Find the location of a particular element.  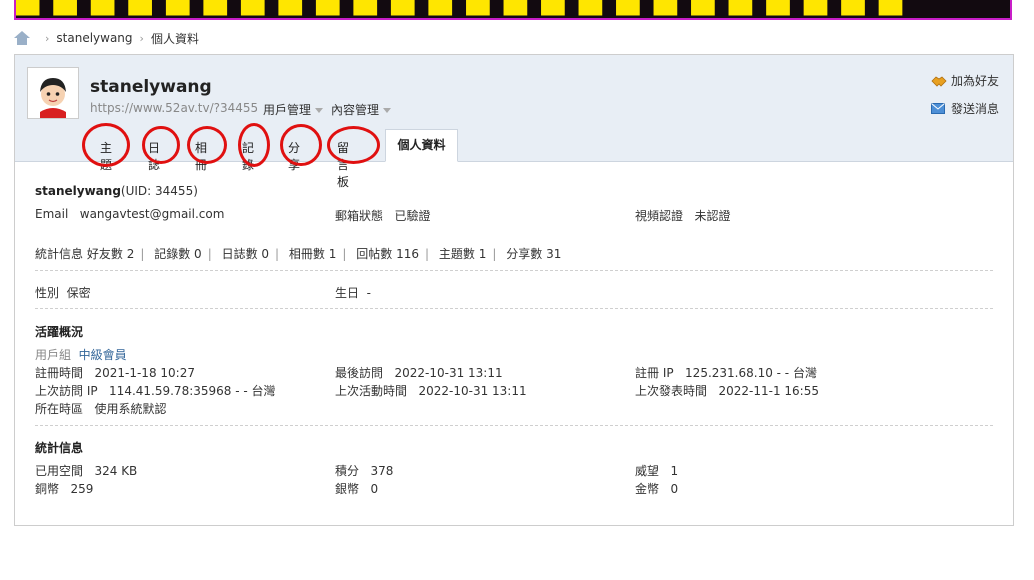

video-status-row: 視頻認證 未認證 is located at coordinates (682, 215).